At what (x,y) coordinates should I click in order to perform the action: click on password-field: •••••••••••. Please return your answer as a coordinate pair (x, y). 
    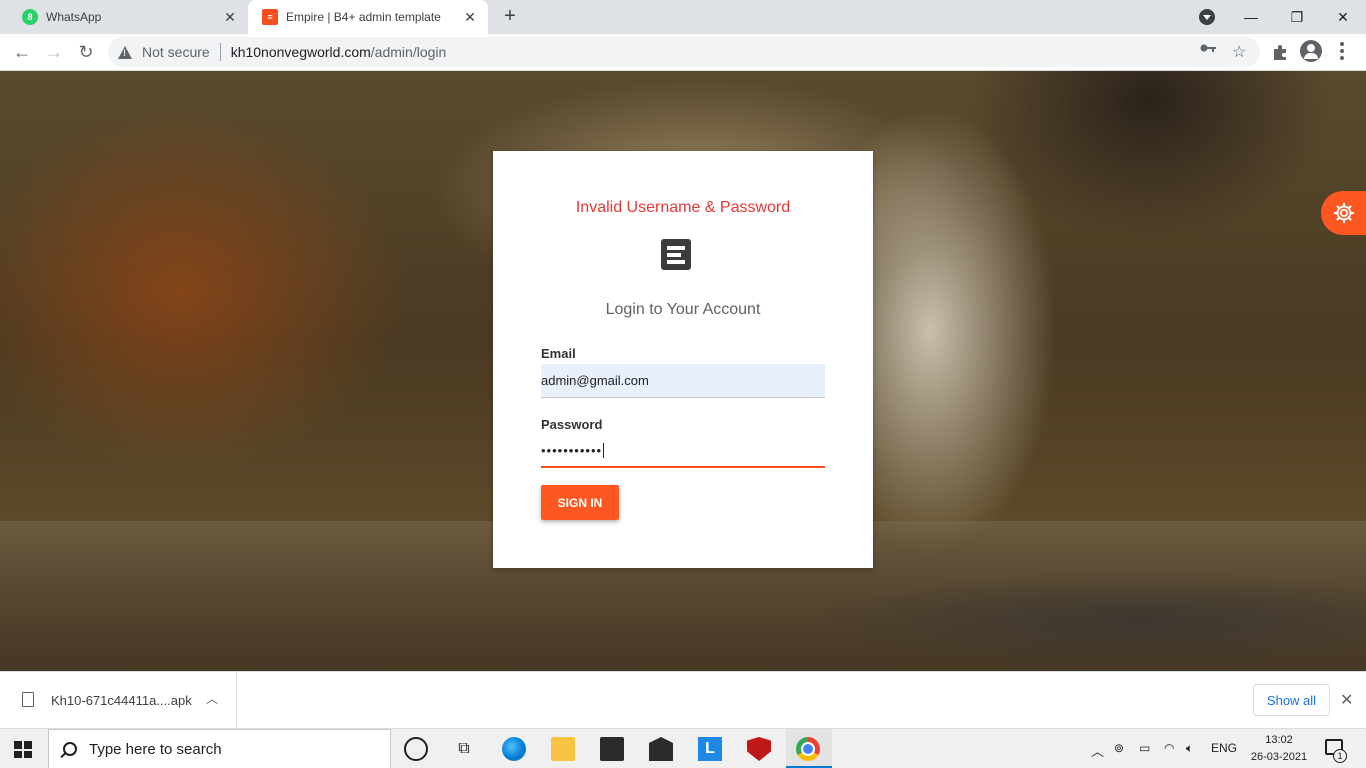
    Looking at the image, I should click on (683, 451).